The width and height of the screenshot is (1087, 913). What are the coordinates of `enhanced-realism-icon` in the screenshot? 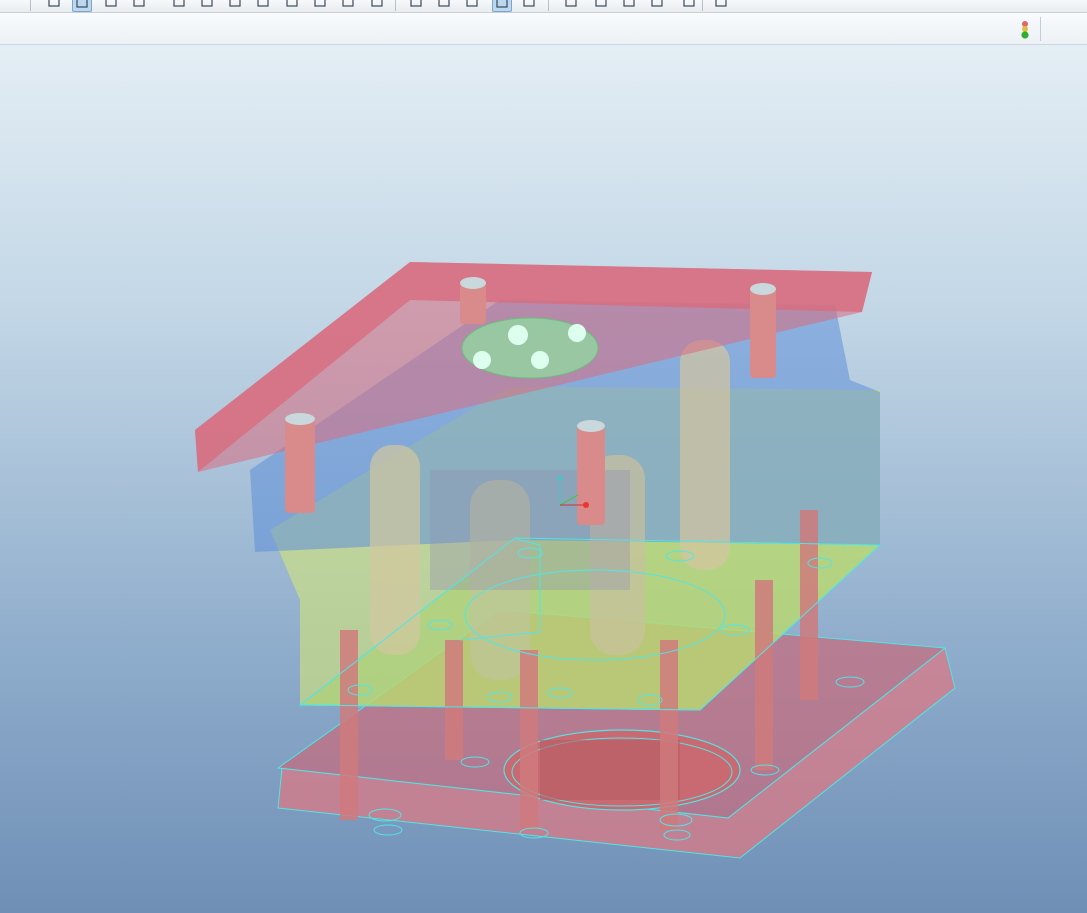 It's located at (529, 5).